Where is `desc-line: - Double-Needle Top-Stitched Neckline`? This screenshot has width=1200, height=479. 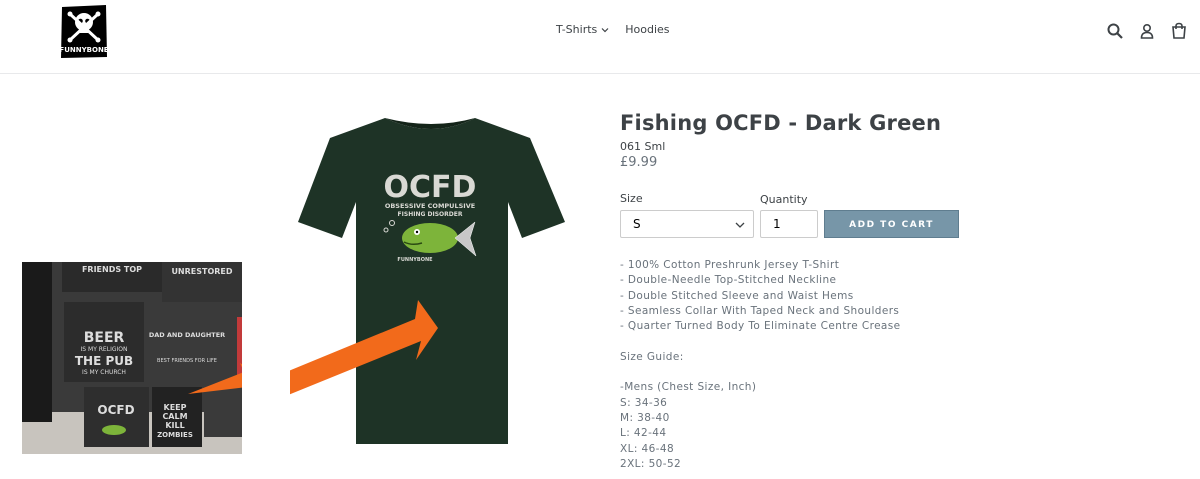 desc-line: - Double-Needle Top-Stitched Neckline is located at coordinates (728, 280).